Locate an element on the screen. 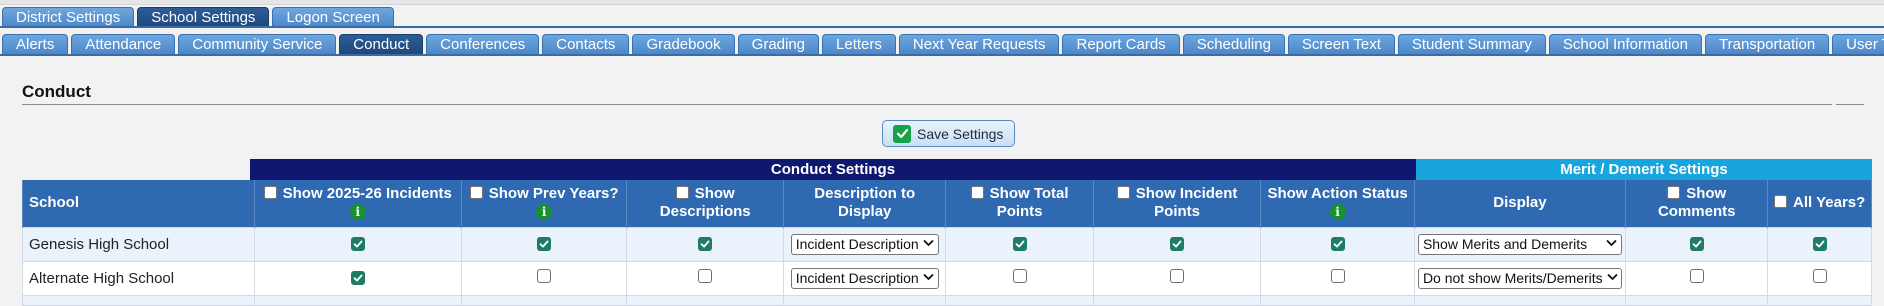  tab-grading: Grading is located at coordinates (778, 44).